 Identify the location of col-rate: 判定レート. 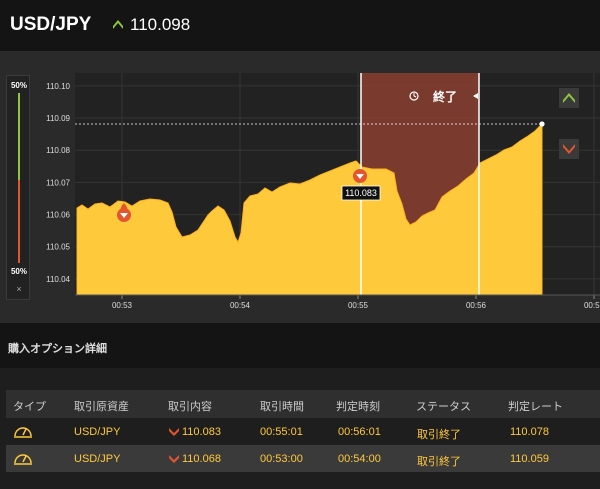
(535, 407).